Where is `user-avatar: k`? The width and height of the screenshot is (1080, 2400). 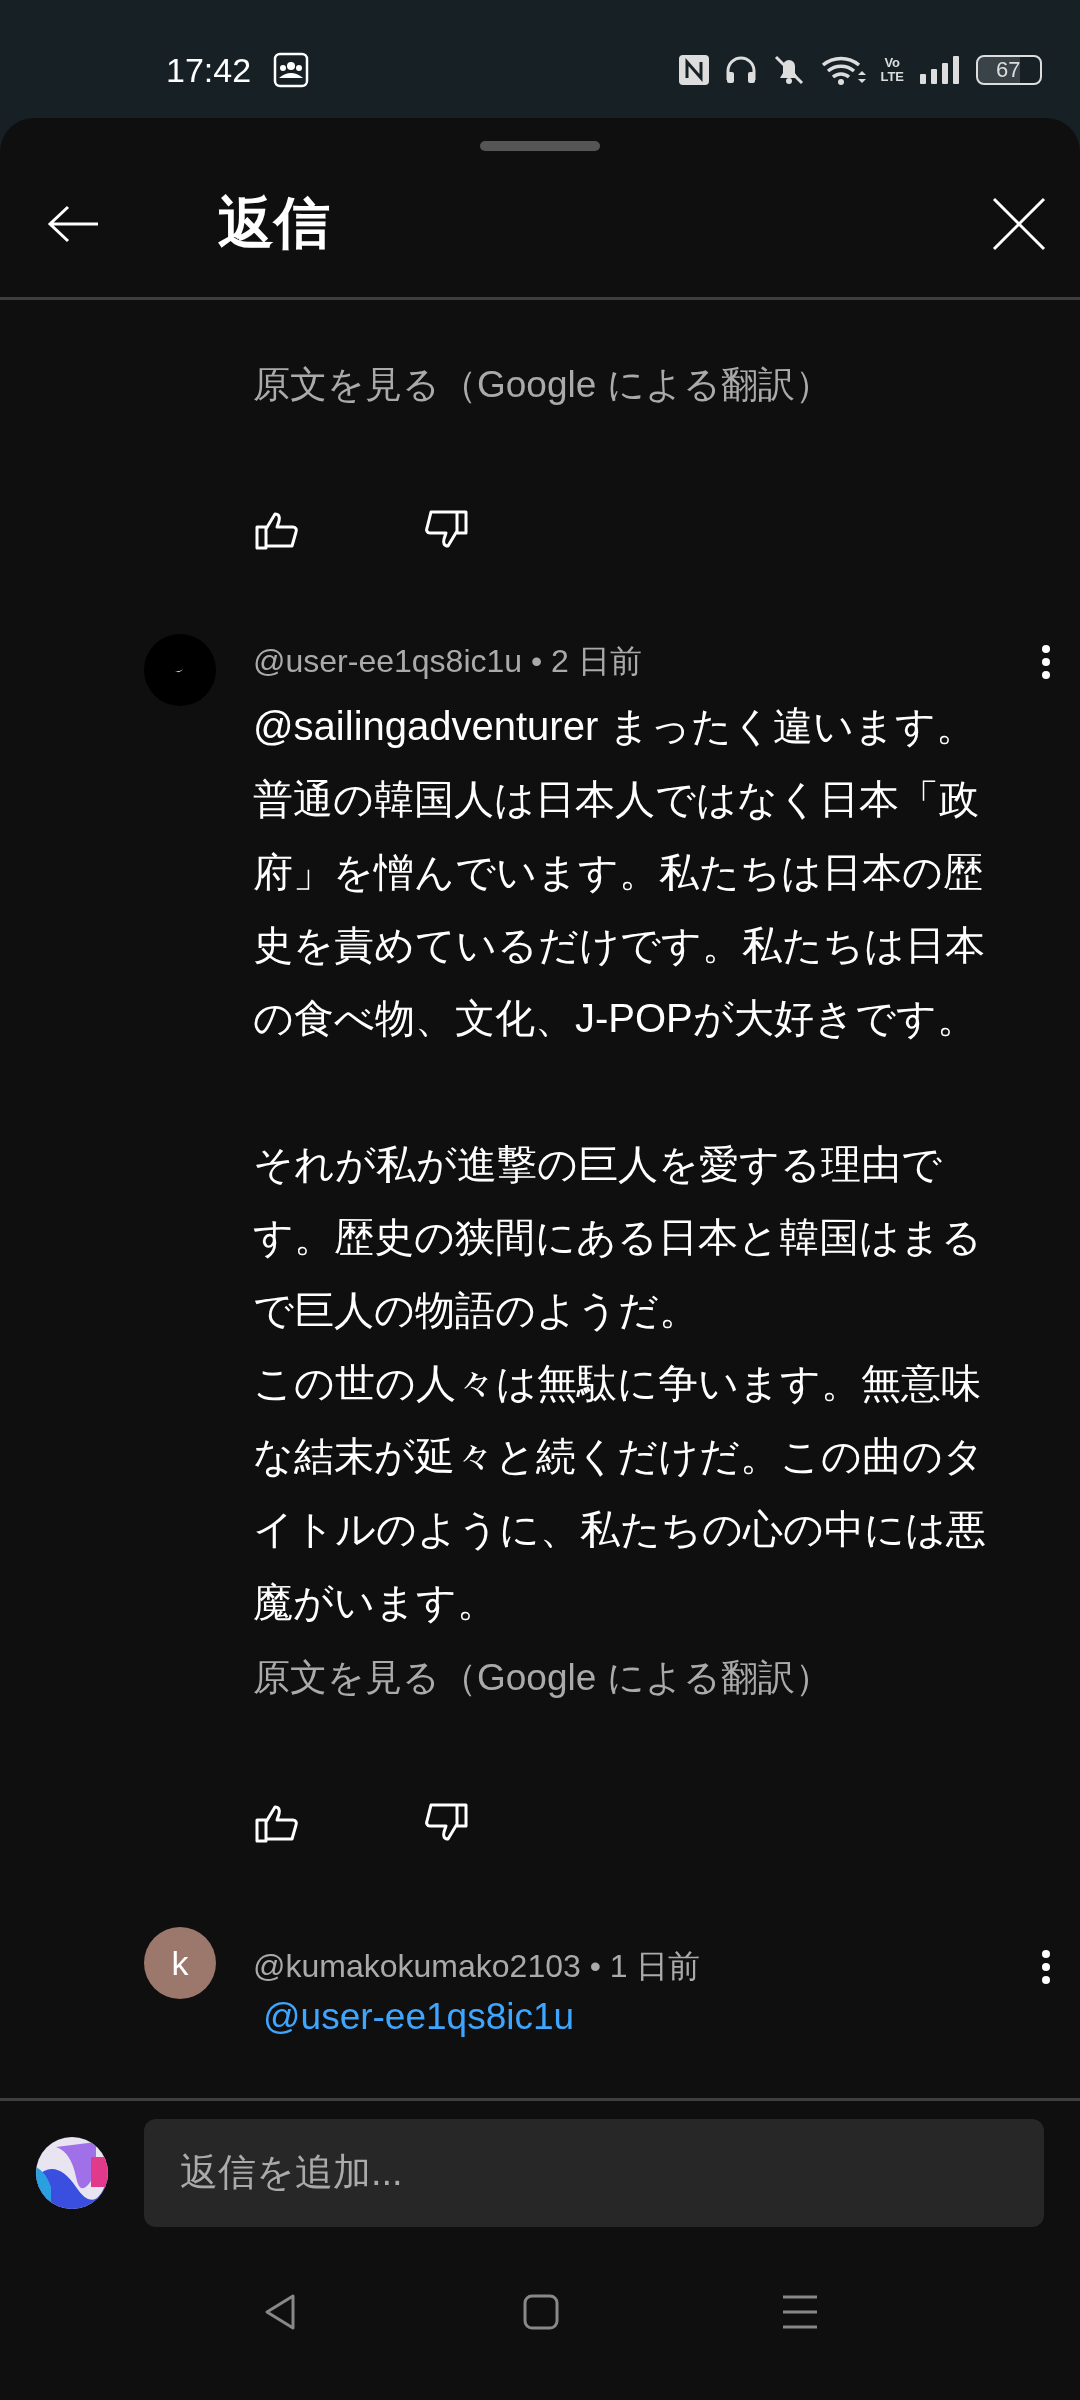 user-avatar: k is located at coordinates (180, 1963).